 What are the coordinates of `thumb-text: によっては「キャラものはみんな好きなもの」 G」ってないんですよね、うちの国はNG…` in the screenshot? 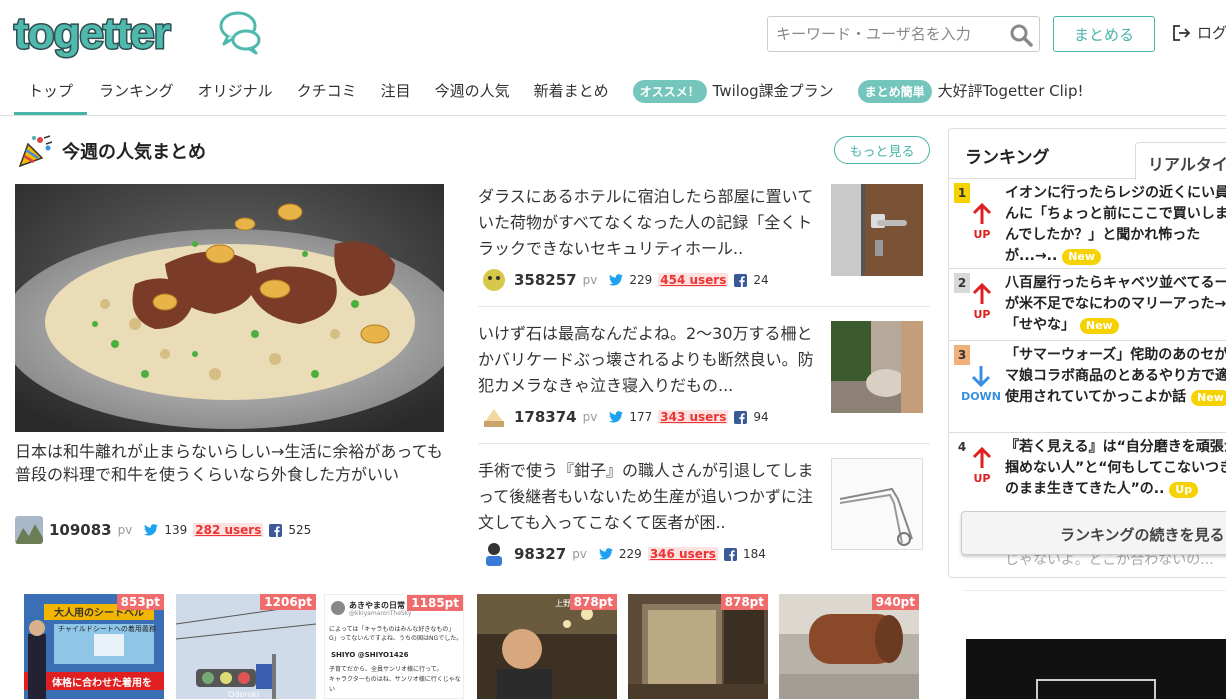 It's located at (396, 634).